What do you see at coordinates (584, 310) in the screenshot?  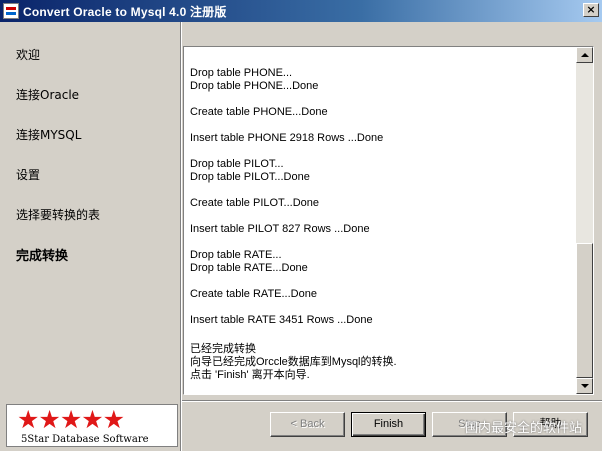 I see `scrollbar-thumb` at bounding box center [584, 310].